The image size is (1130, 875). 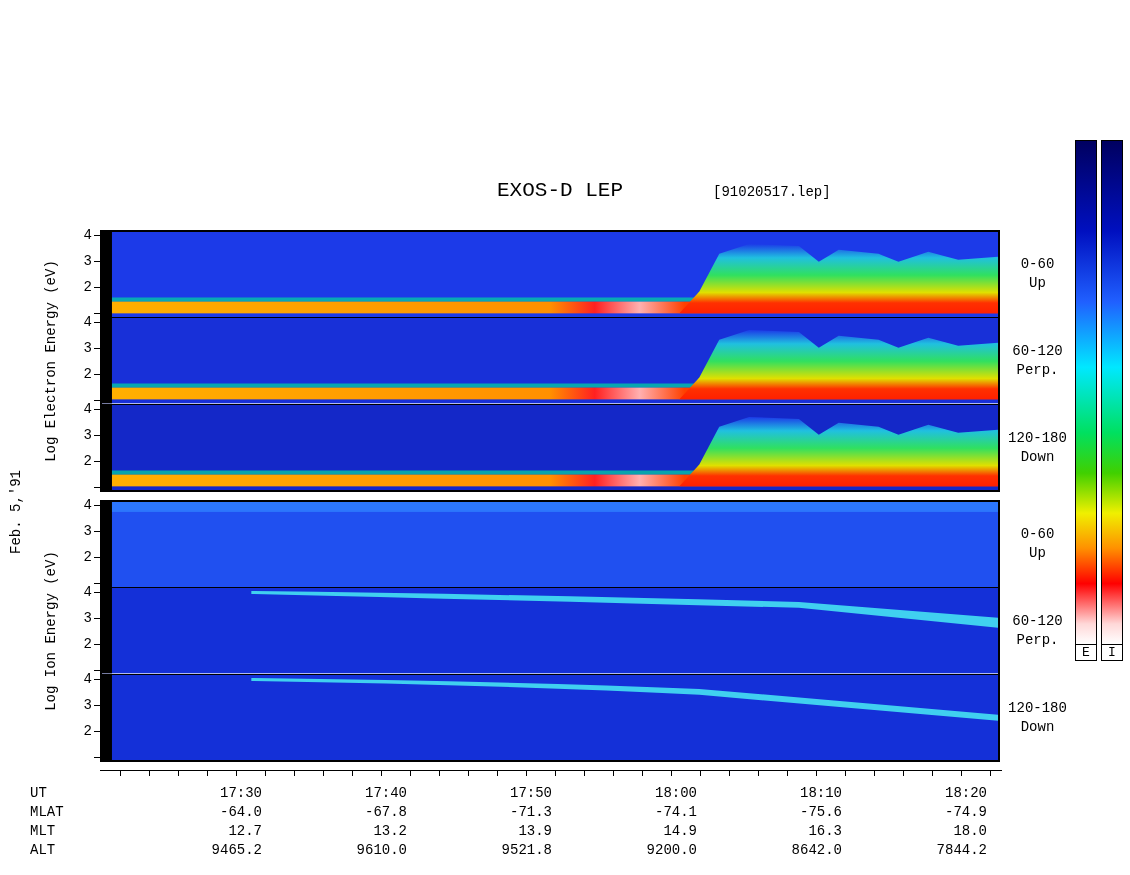 What do you see at coordinates (43, 831) in the screenshot?
I see `row-label: MLT` at bounding box center [43, 831].